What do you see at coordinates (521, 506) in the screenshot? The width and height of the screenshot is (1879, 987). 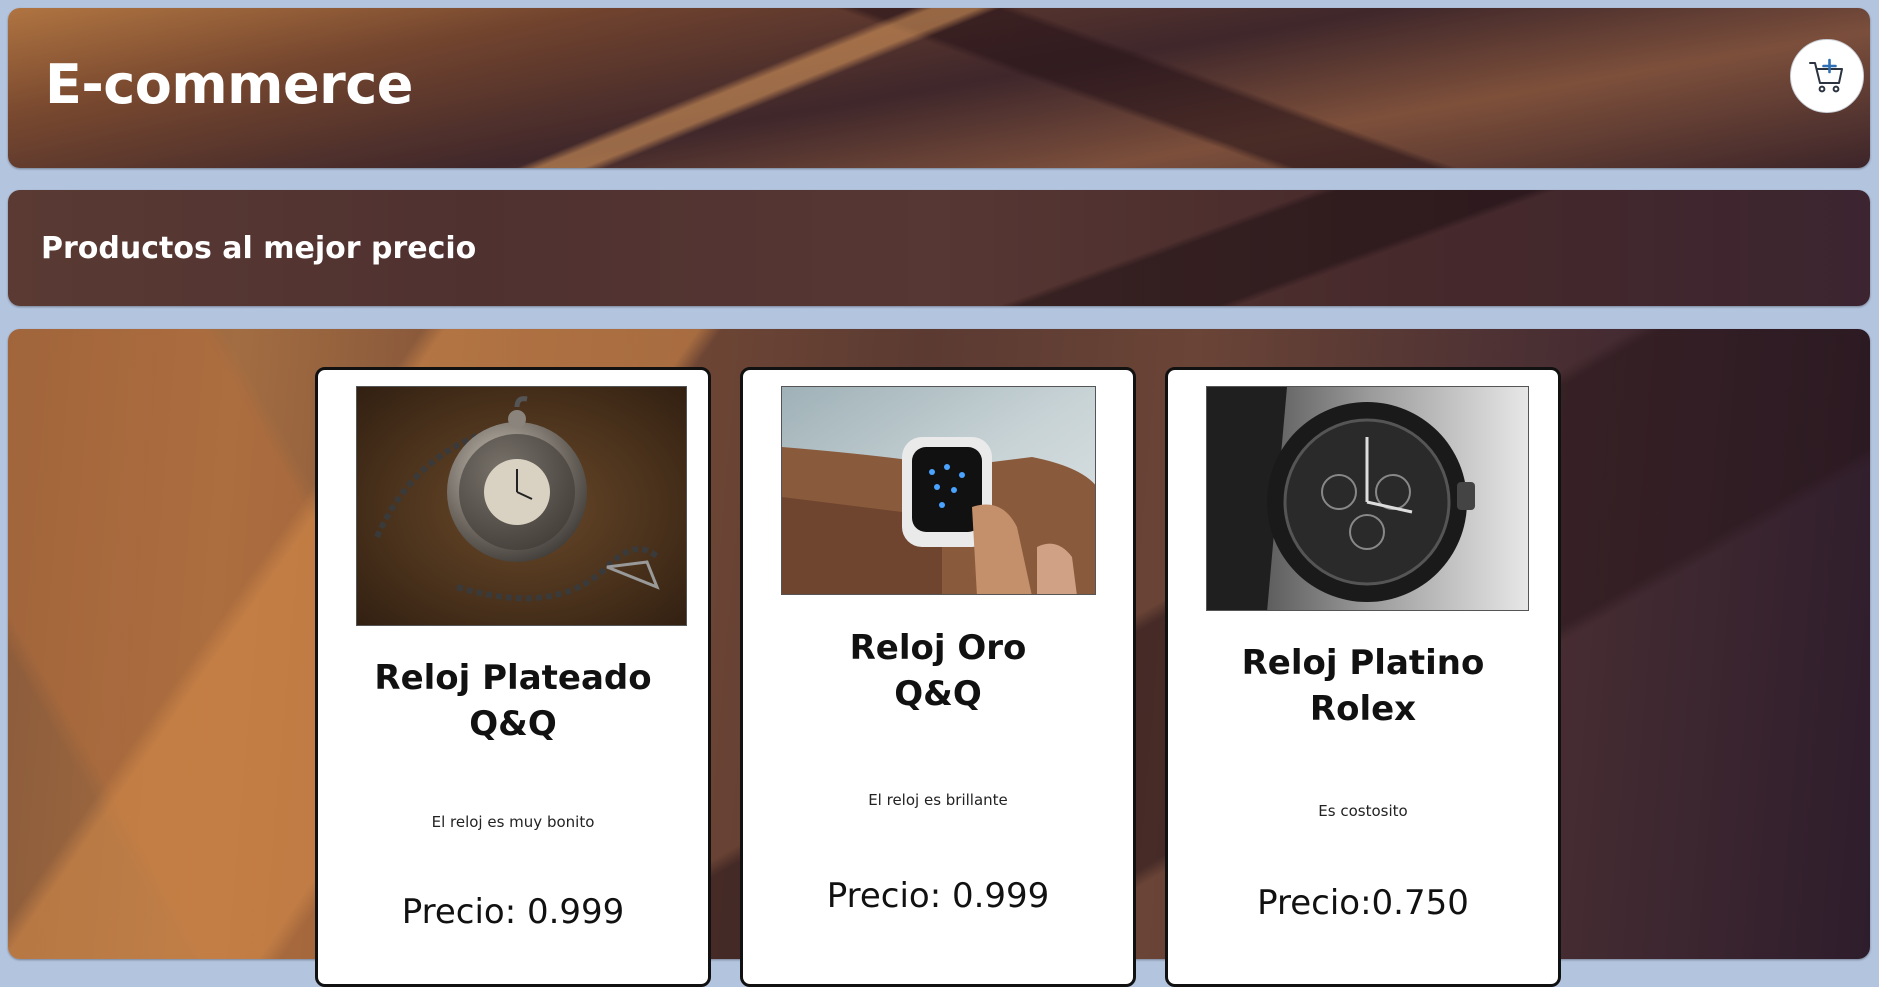 I see `pocket-watch-photo` at bounding box center [521, 506].